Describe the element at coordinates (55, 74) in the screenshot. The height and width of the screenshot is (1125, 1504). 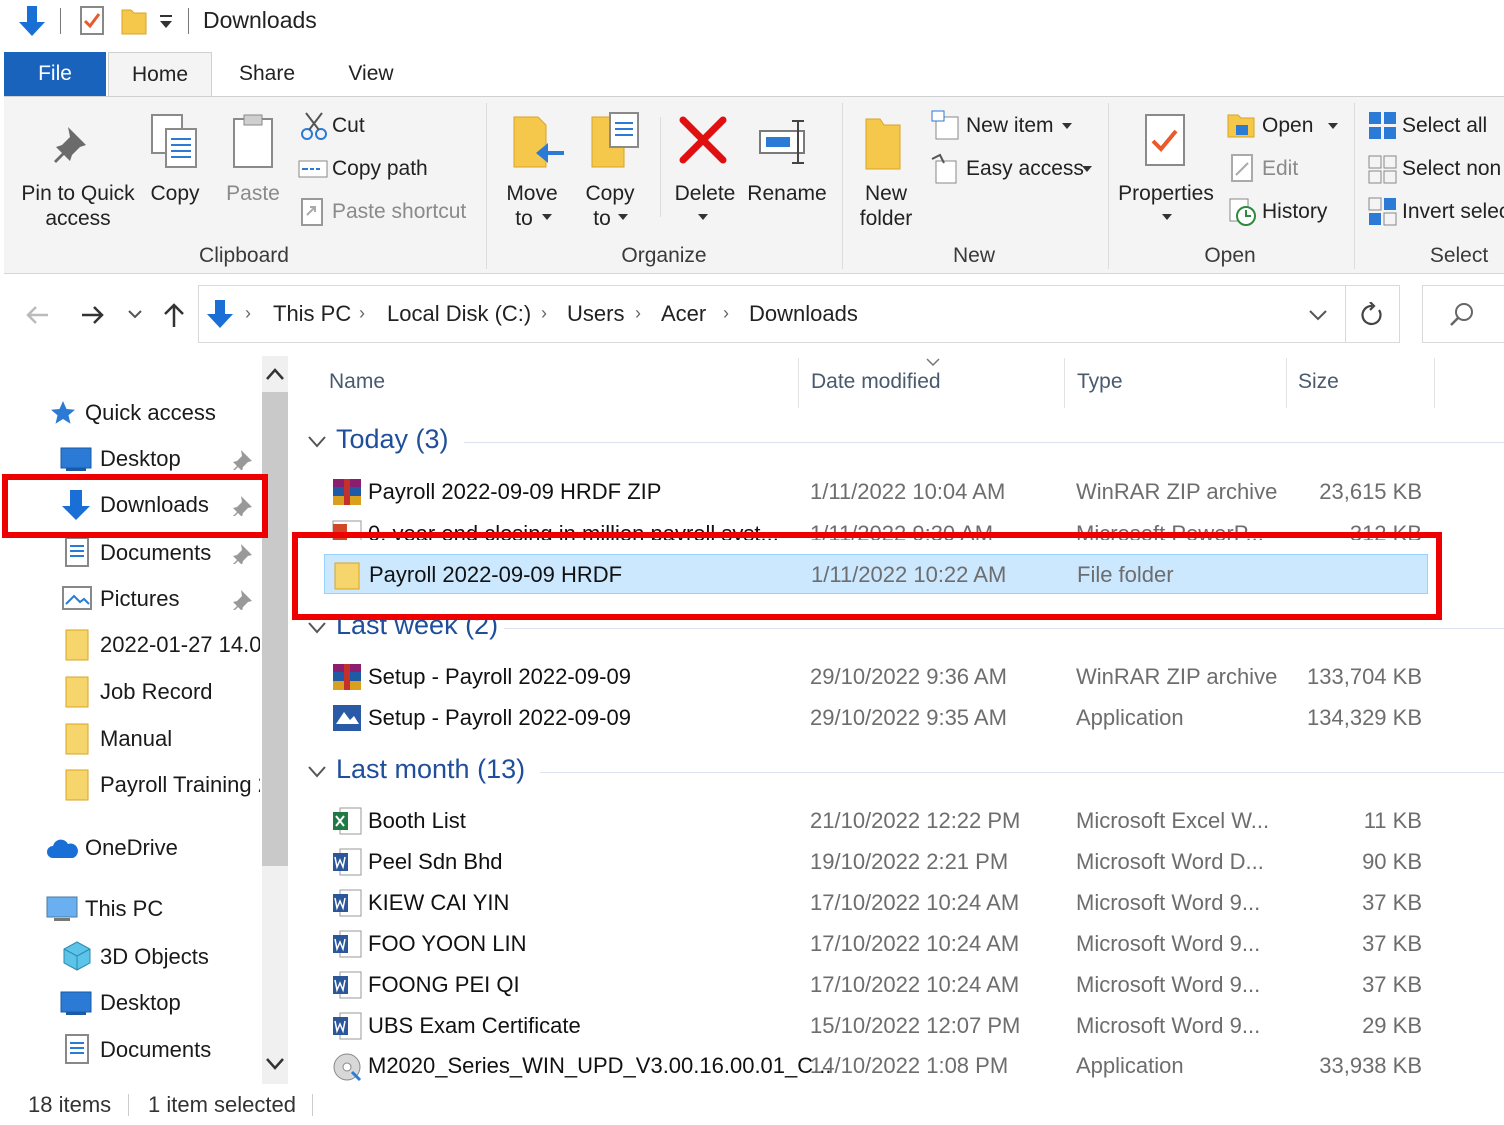
I see `tab-file: File` at that location.